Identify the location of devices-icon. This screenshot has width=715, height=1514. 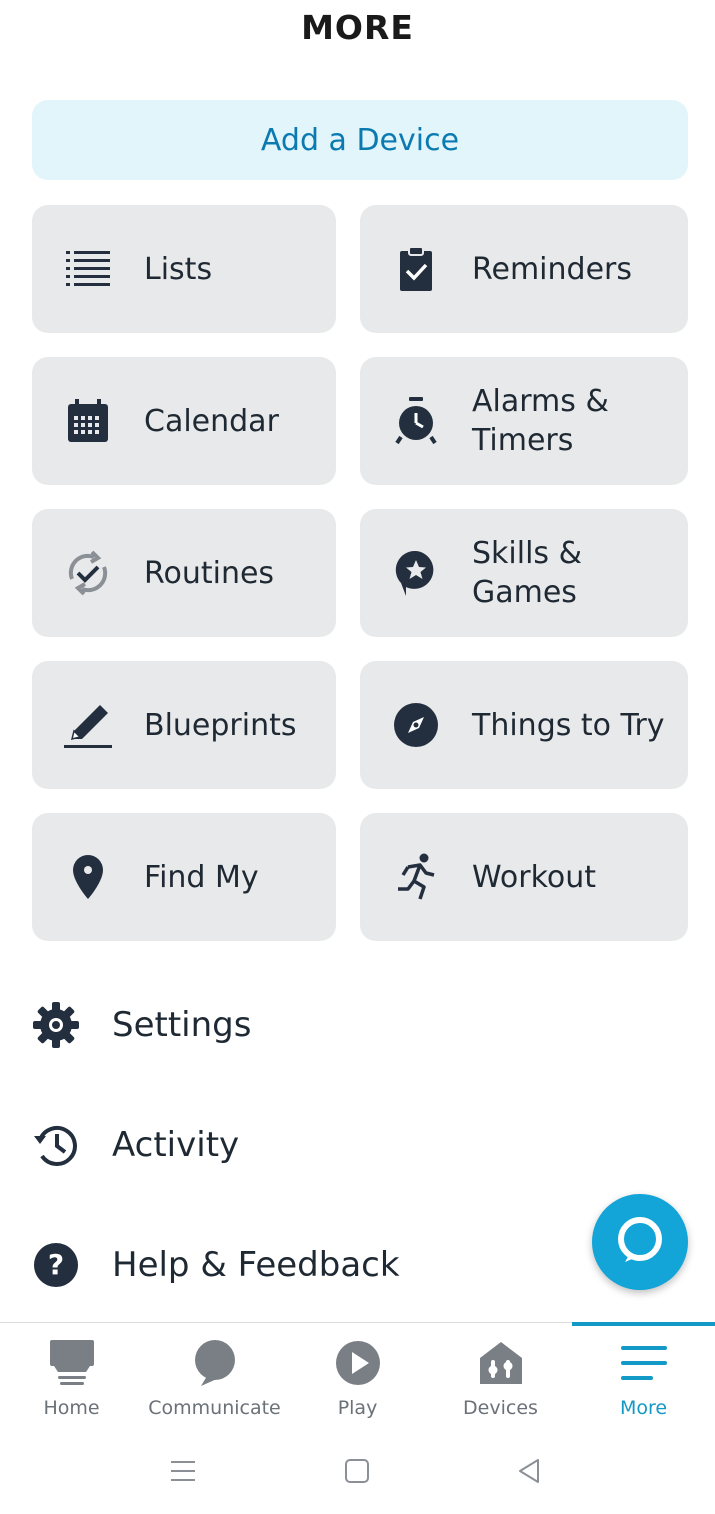
(501, 1363).